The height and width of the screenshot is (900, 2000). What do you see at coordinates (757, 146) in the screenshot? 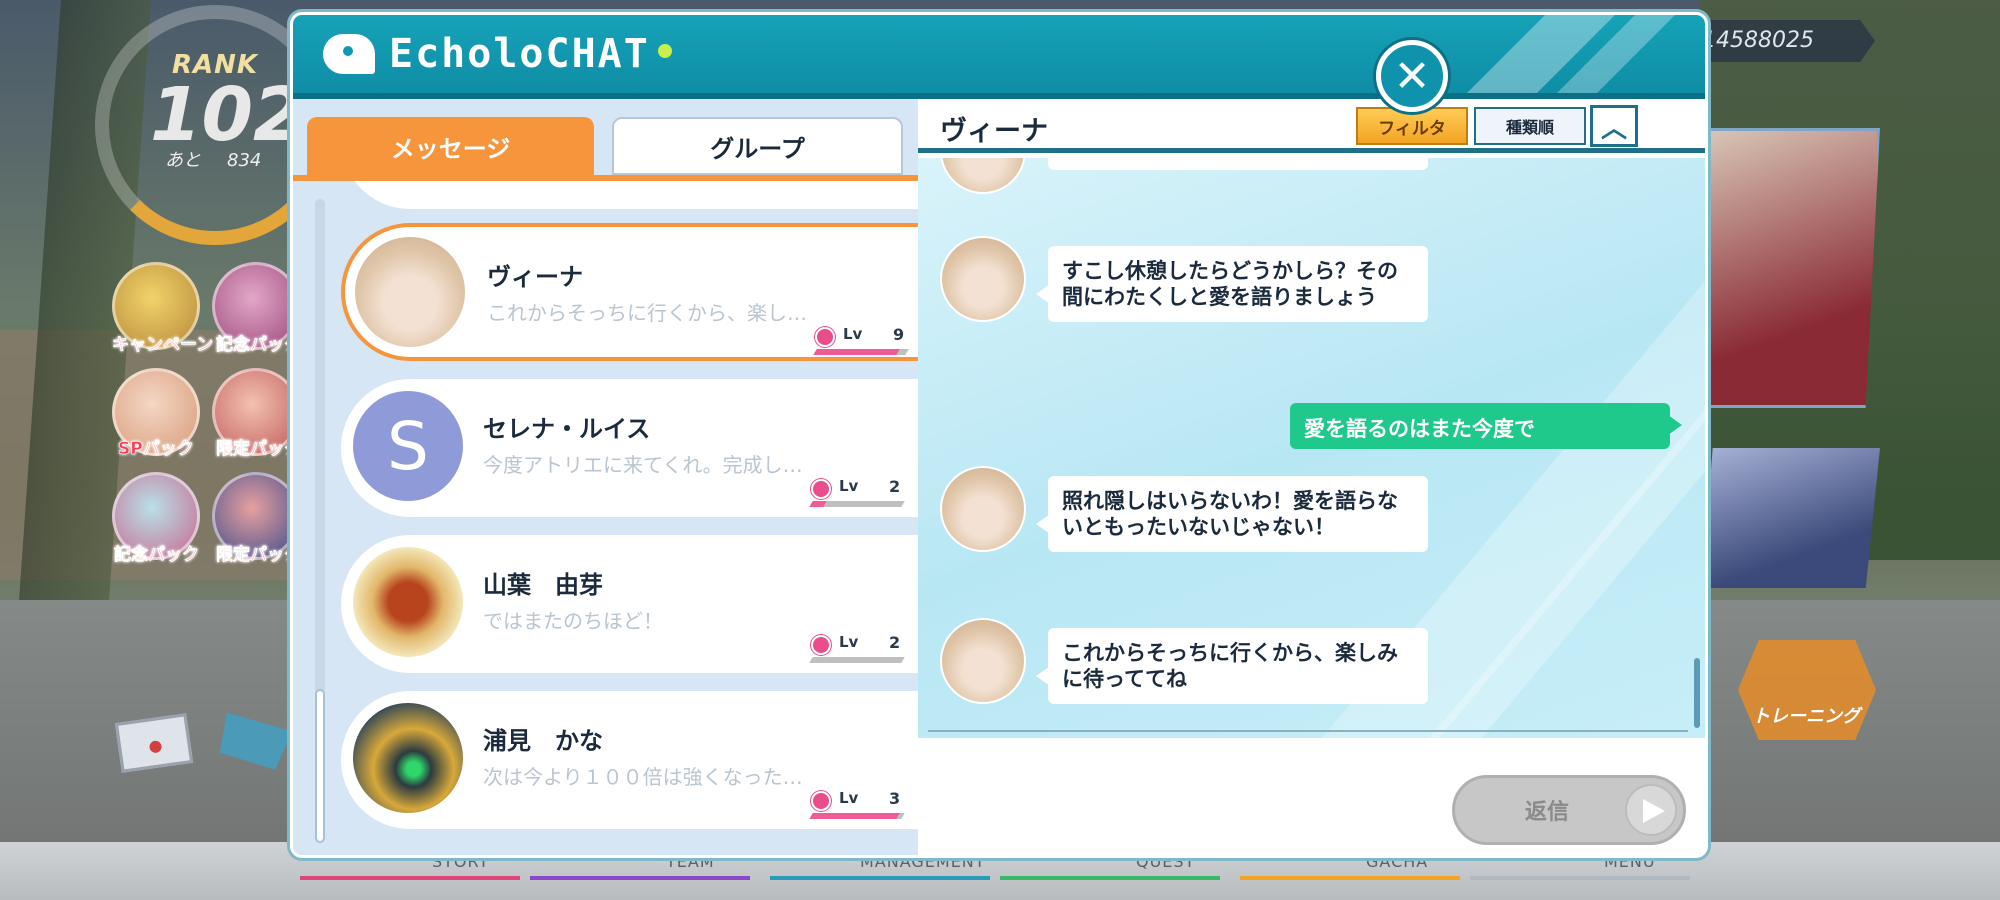
I see `tab-groups: グループ` at bounding box center [757, 146].